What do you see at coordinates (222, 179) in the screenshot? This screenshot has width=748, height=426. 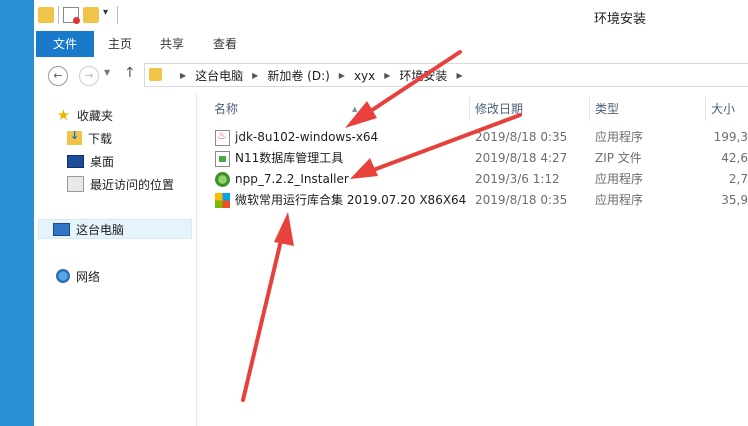 I see `notepad-plus-plus-icon` at bounding box center [222, 179].